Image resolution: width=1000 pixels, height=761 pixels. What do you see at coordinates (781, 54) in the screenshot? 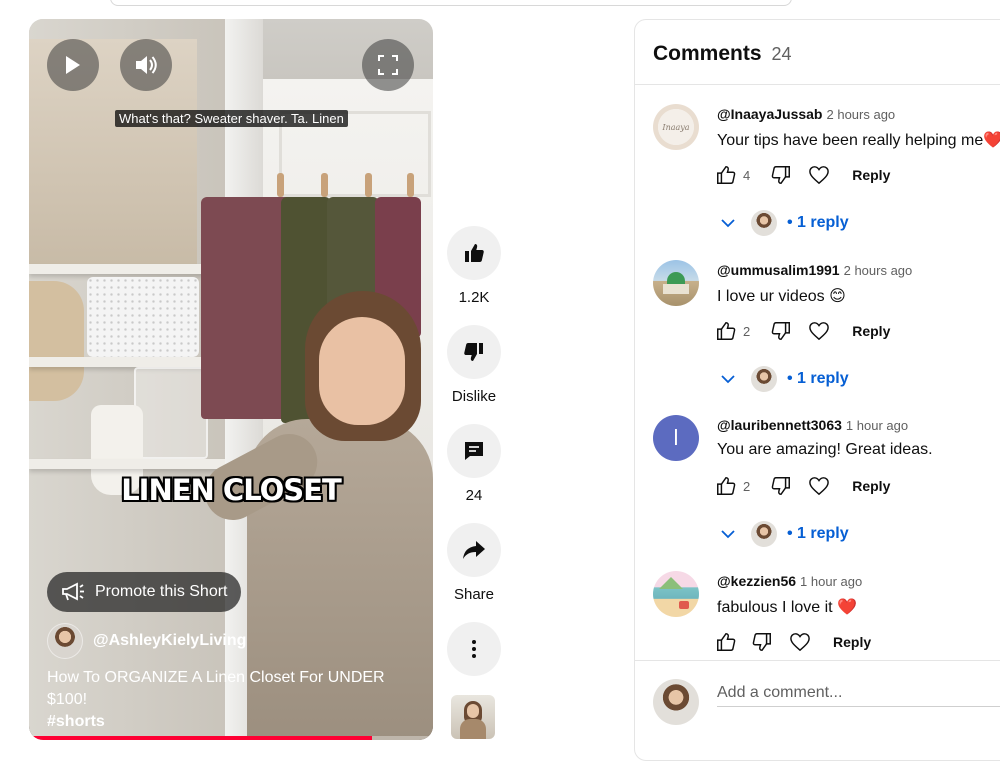
I see `comments-total: 24` at bounding box center [781, 54].